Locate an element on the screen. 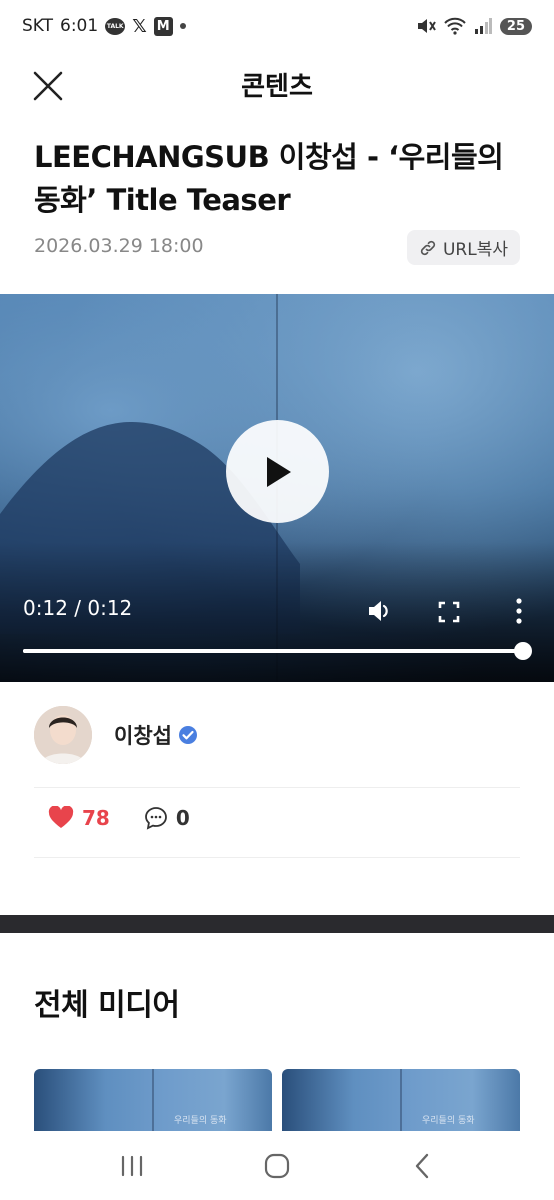 The image size is (554, 1200). avatar-portrait is located at coordinates (63, 735).